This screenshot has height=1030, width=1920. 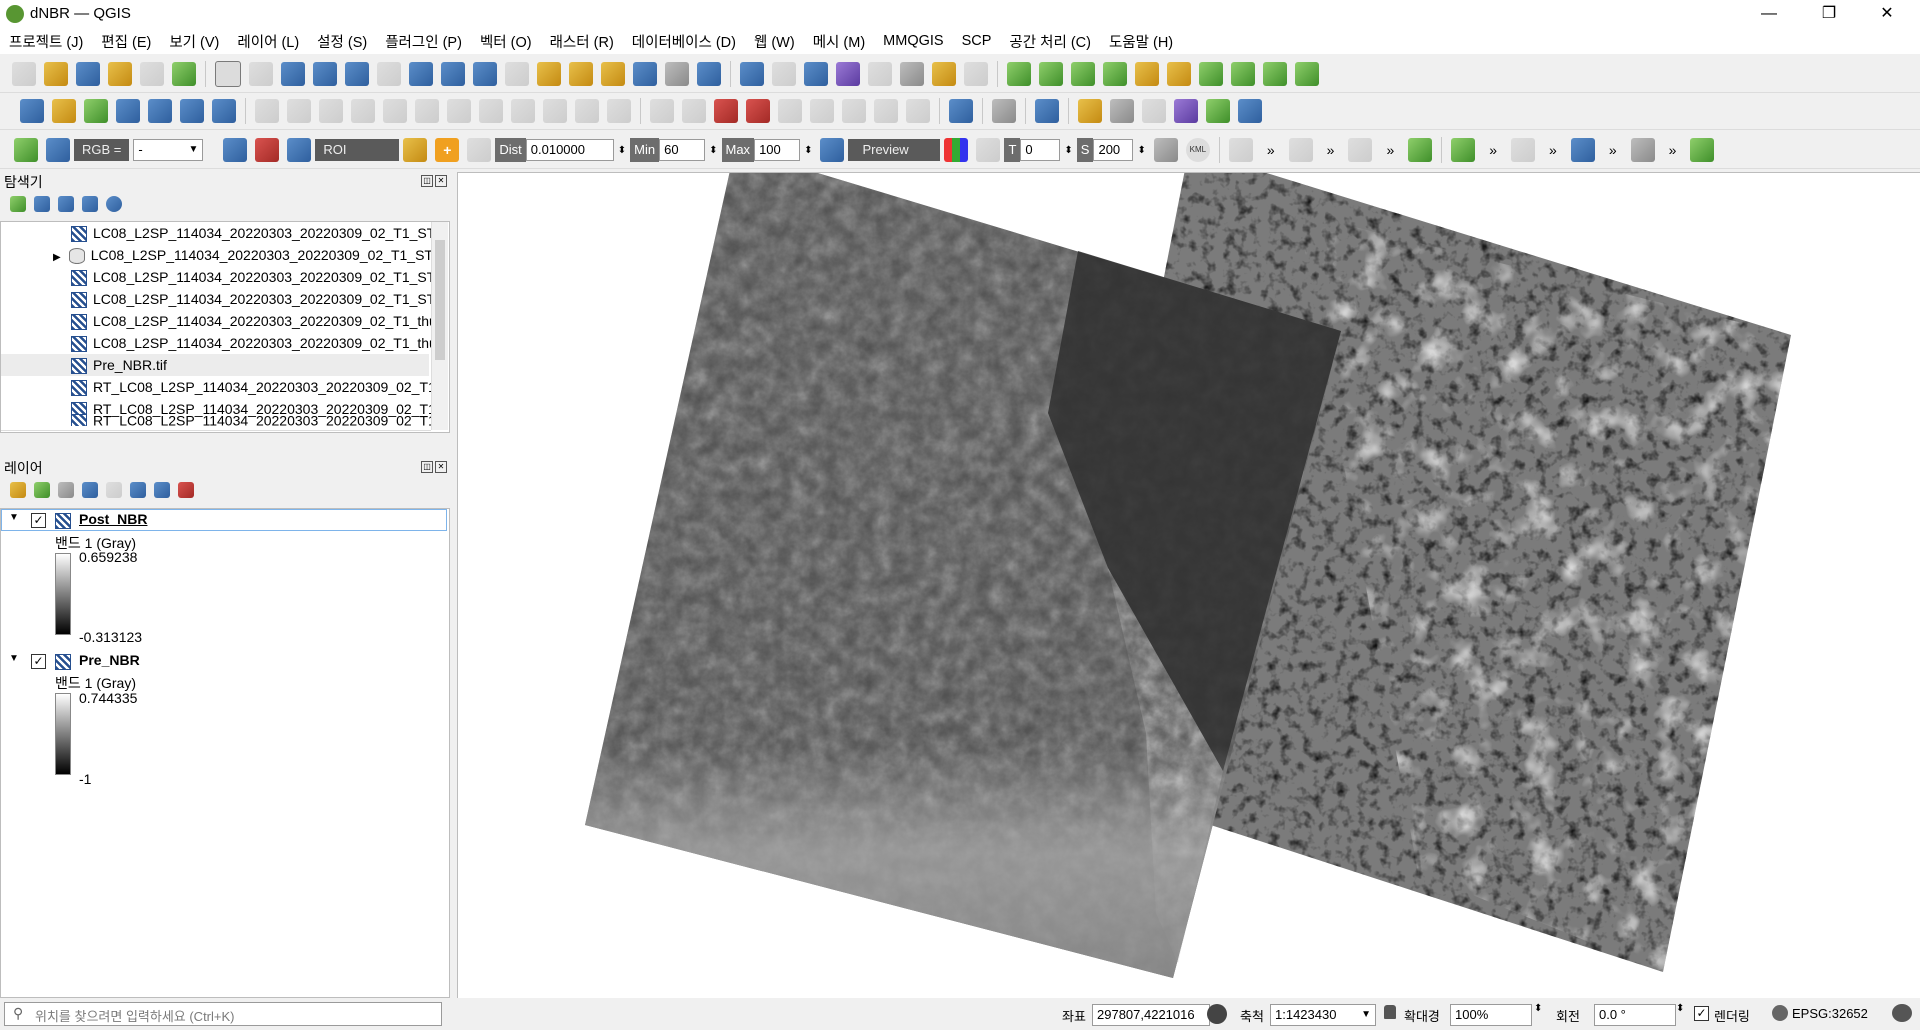 I want to click on scp-dist-input: 0.010000, so click(x=569, y=150).